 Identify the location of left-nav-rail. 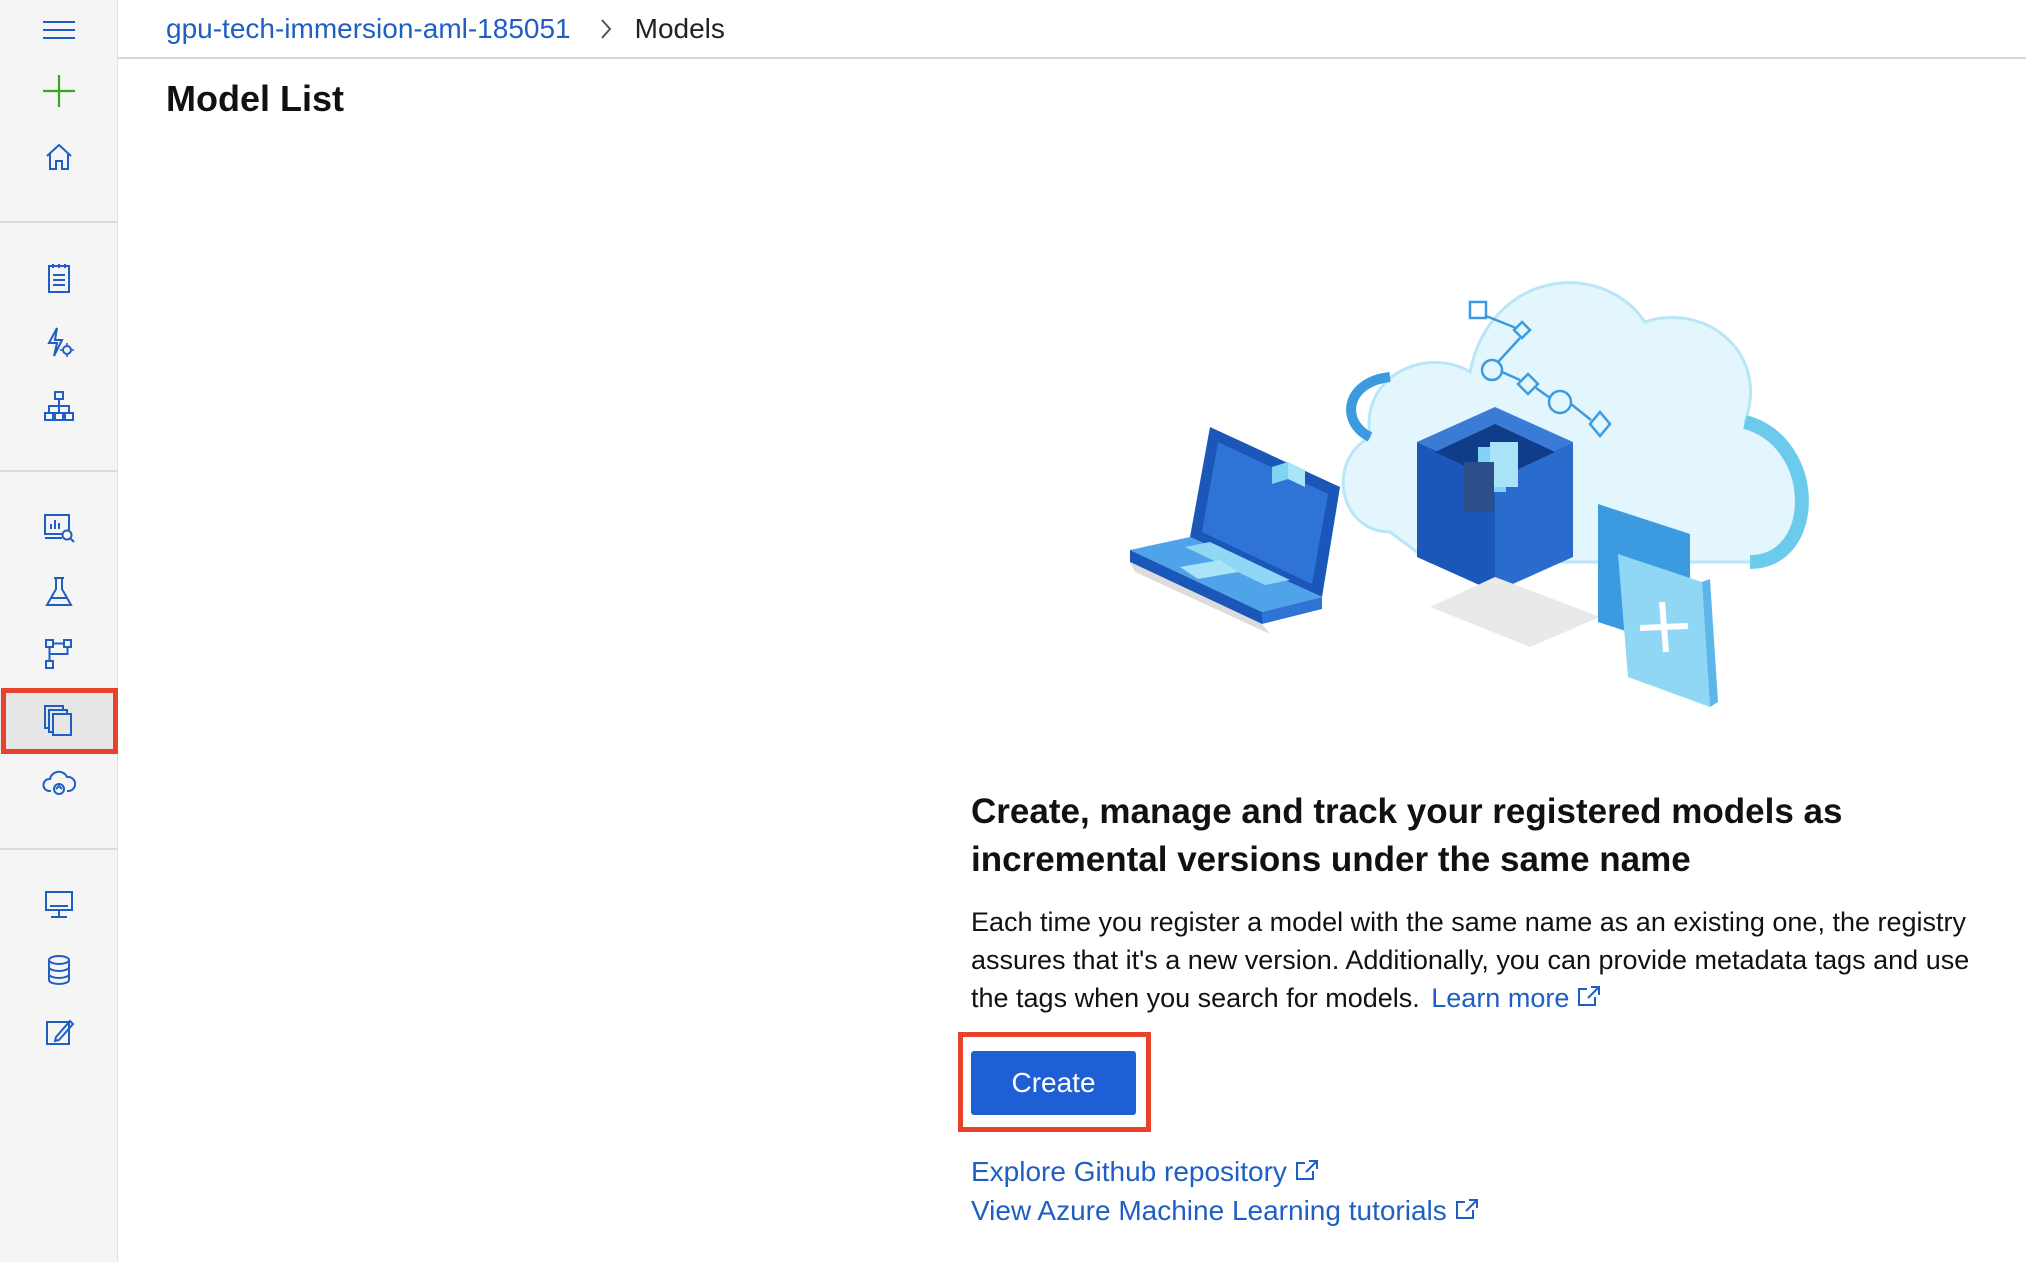
(59, 631).